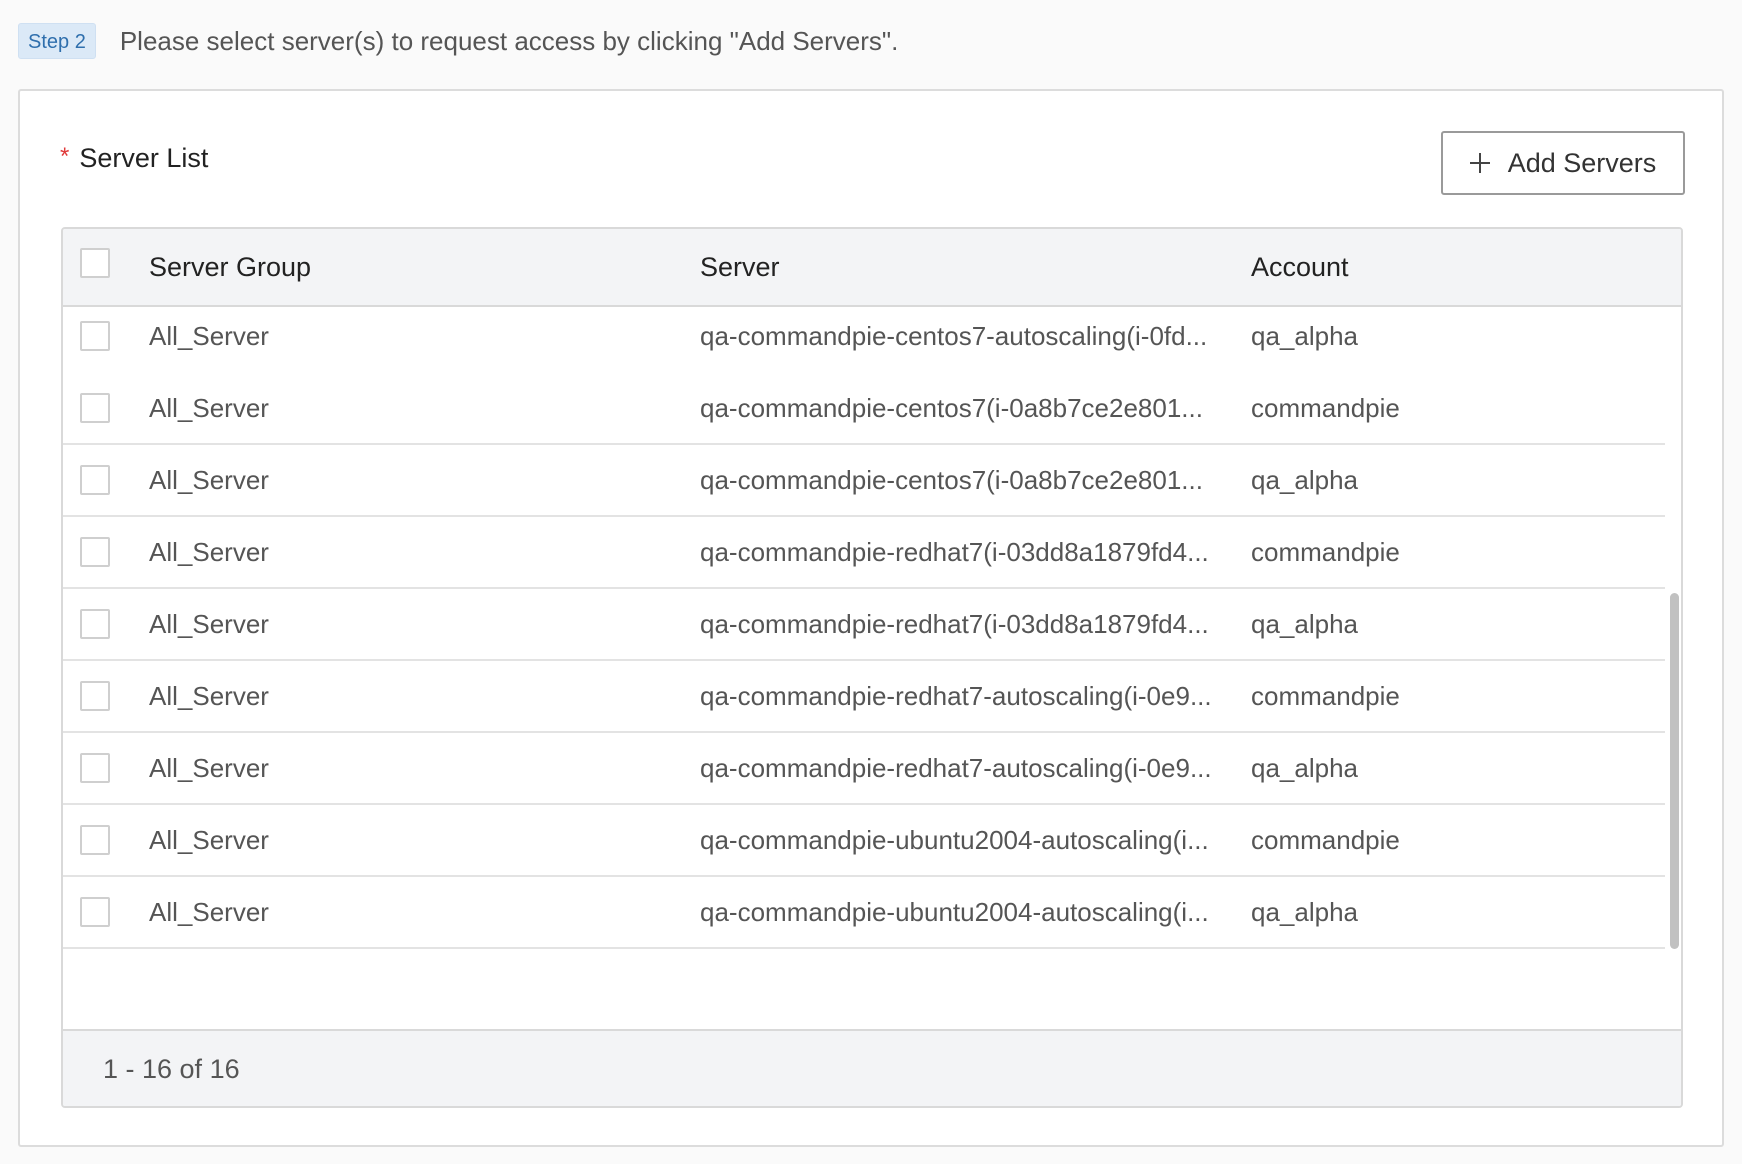 Image resolution: width=1742 pixels, height=1164 pixels. Describe the element at coordinates (1674, 771) in the screenshot. I see `table-scrollbar-thumb` at that location.